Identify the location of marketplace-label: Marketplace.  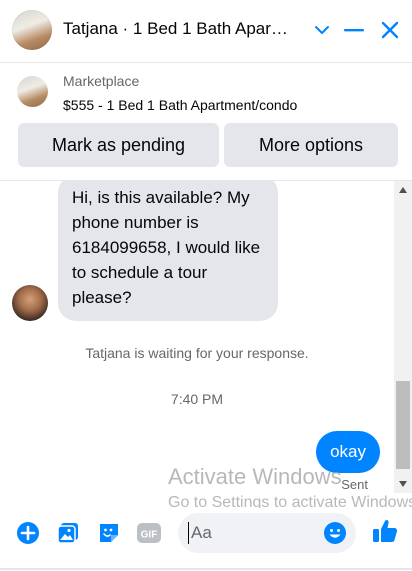
(101, 81).